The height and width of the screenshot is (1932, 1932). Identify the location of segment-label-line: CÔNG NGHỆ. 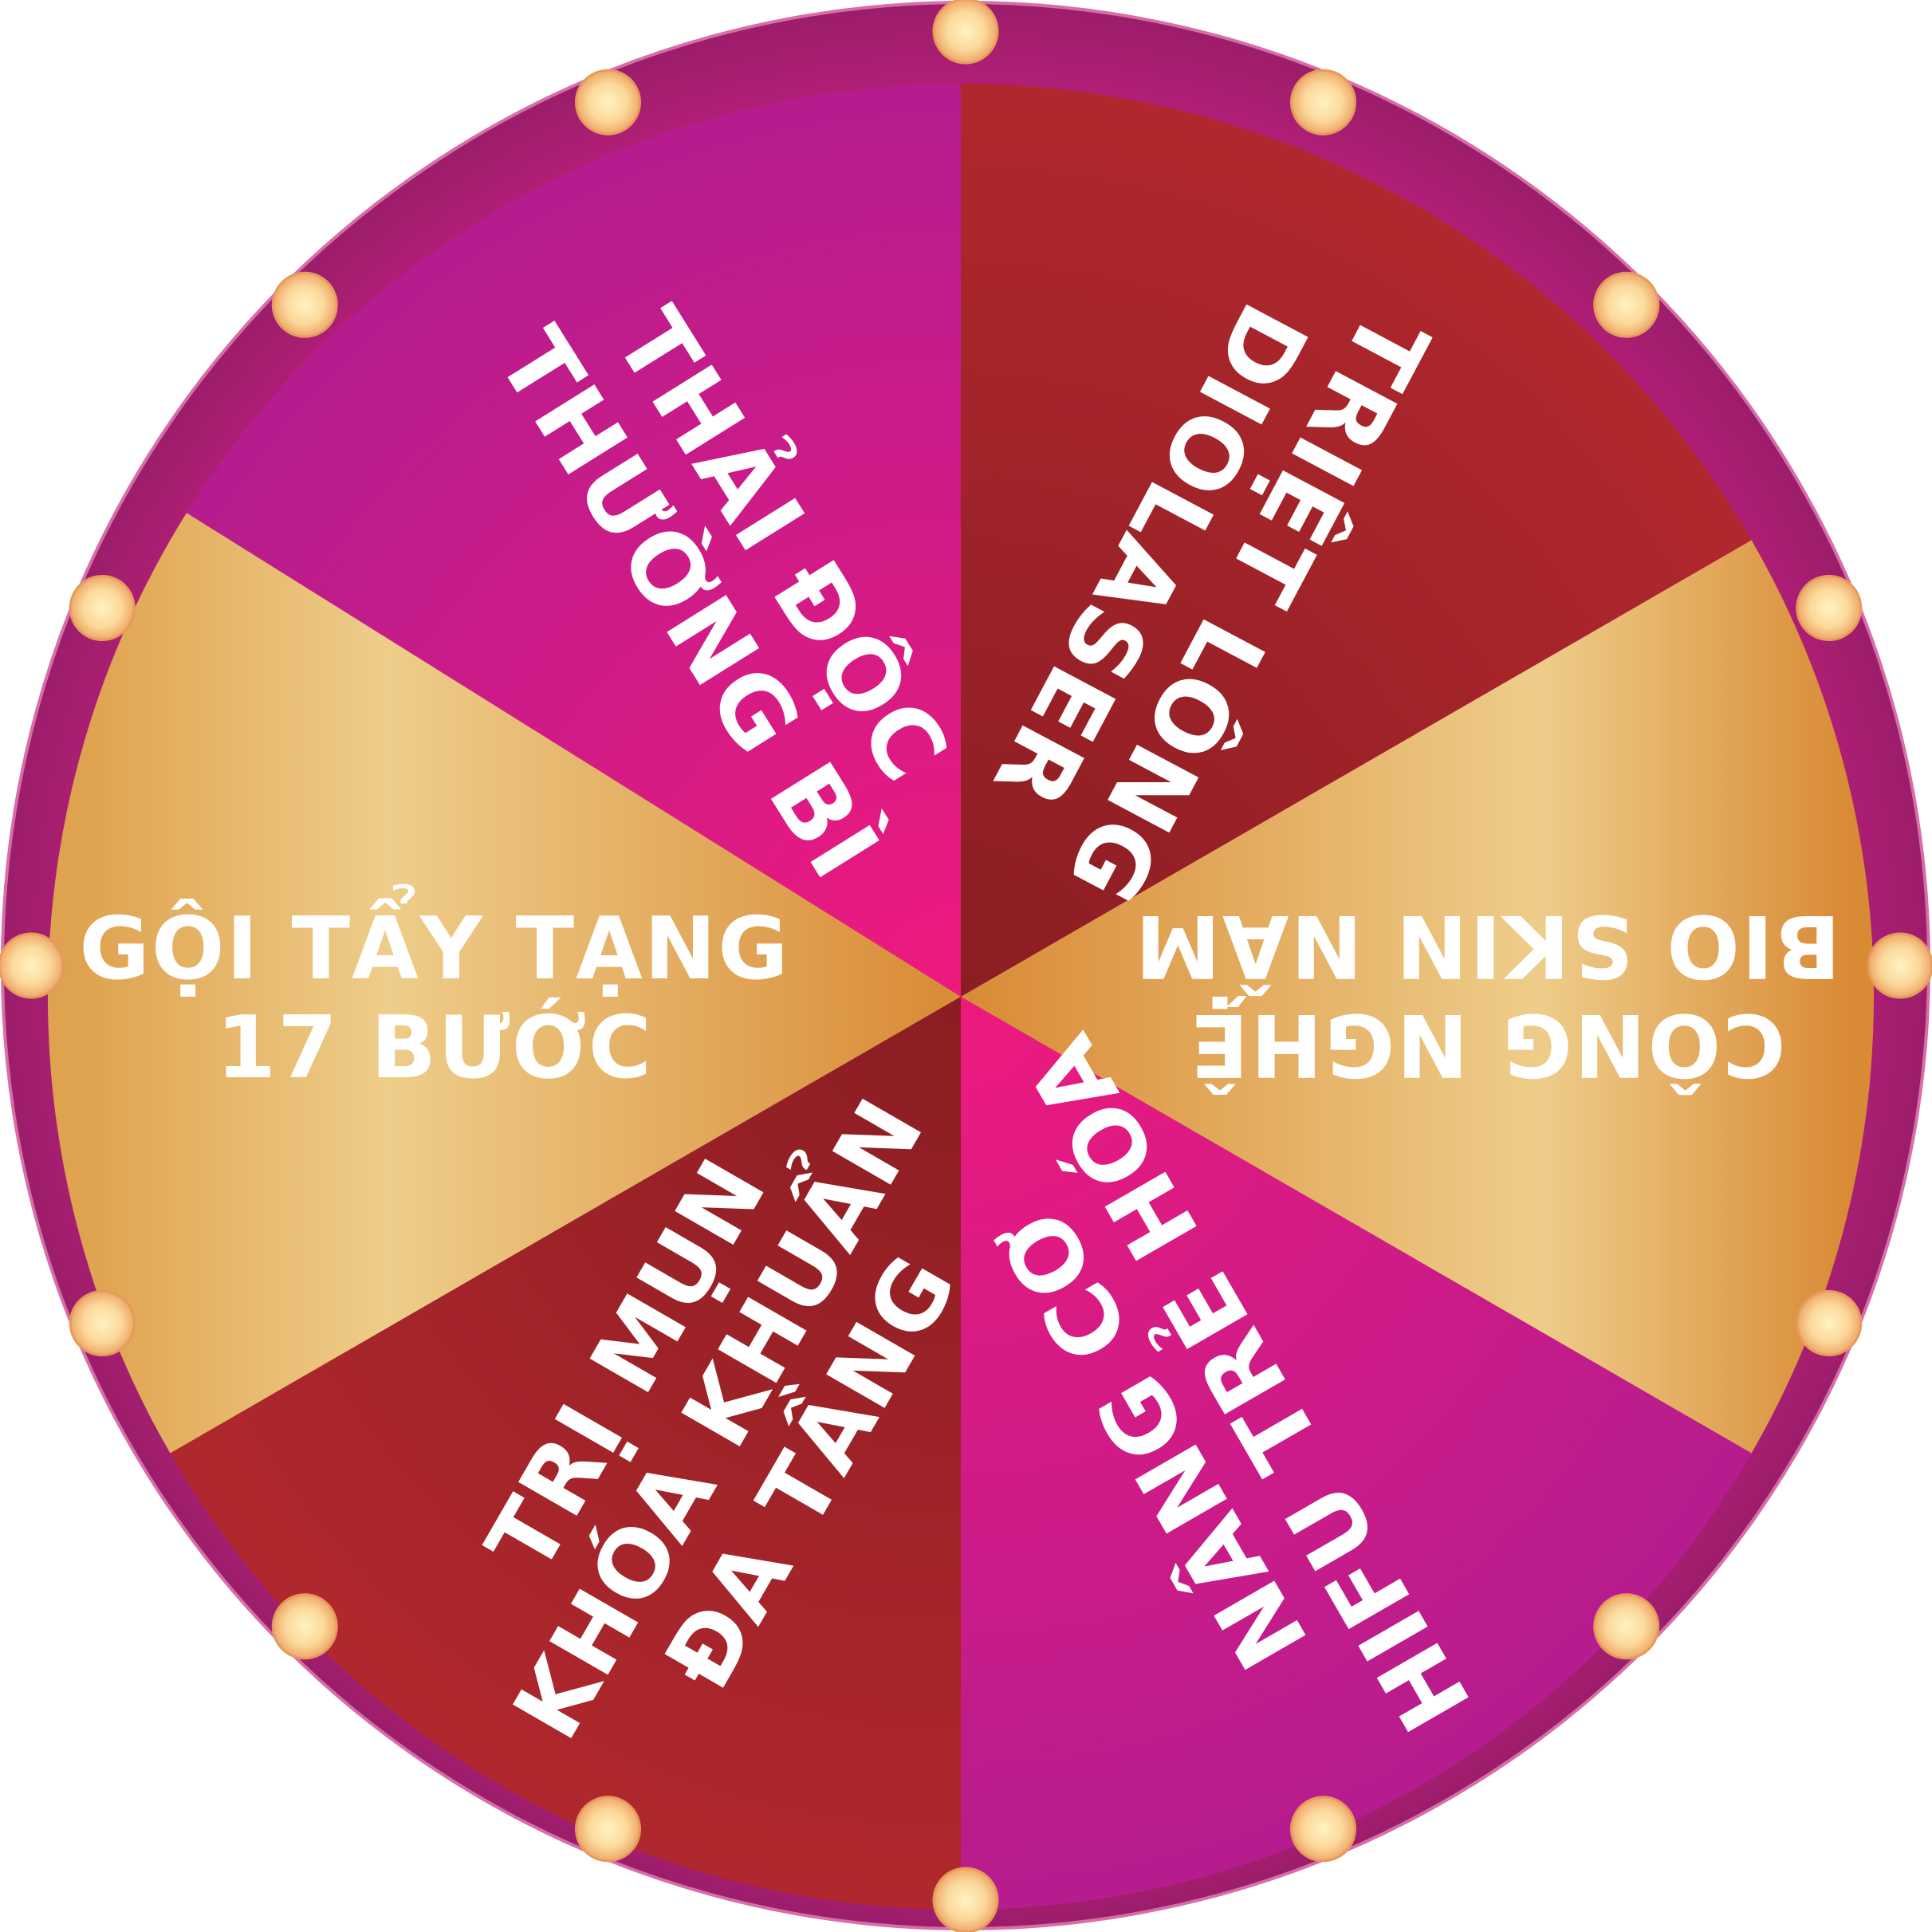
(1488, 1045).